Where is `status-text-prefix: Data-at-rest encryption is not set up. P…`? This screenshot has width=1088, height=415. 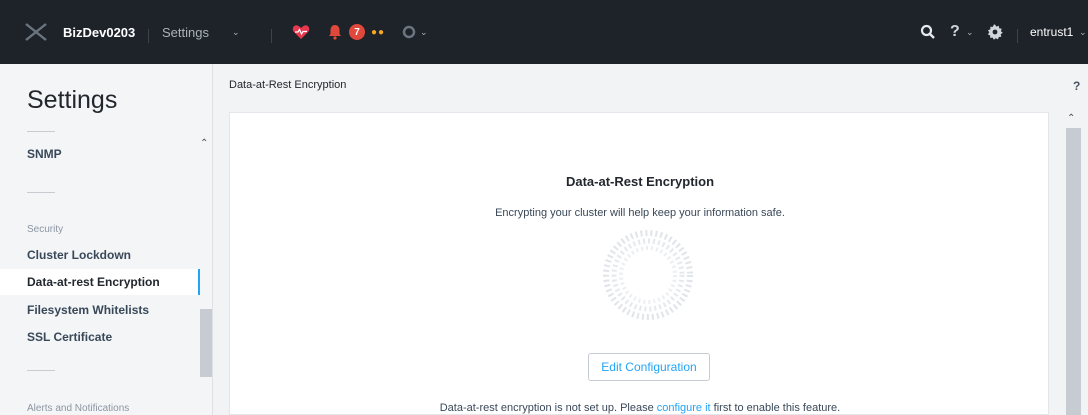 status-text-prefix: Data-at-rest encryption is not set up. P… is located at coordinates (548, 408).